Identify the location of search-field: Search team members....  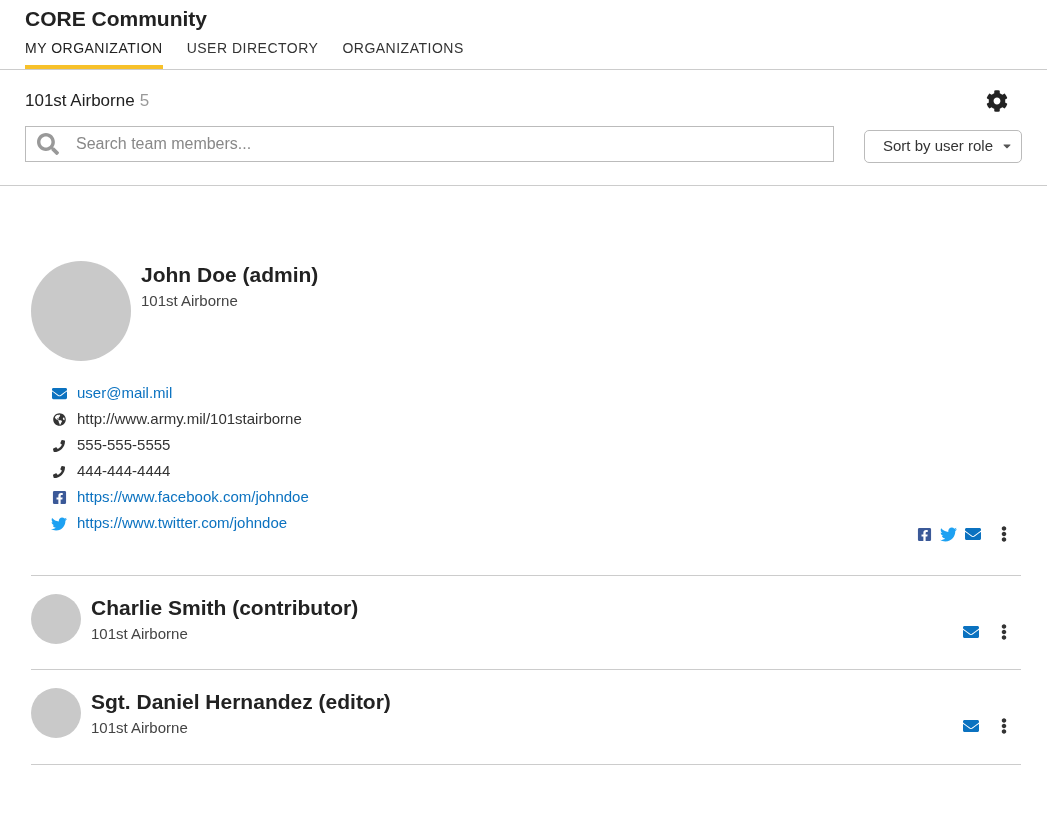
(429, 144).